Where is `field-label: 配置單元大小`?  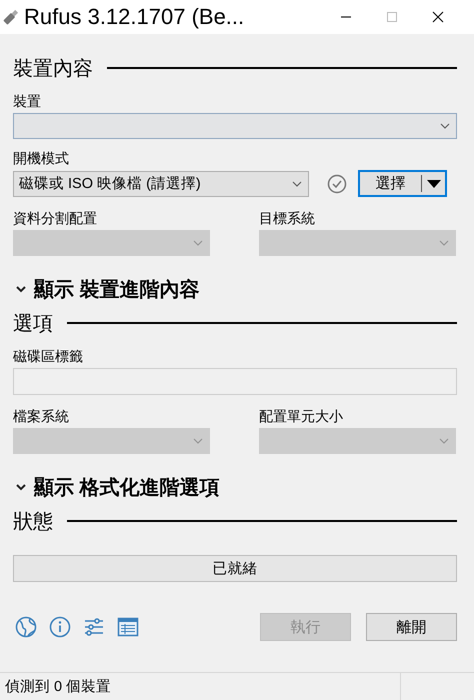
field-label: 配置單元大小 is located at coordinates (301, 416).